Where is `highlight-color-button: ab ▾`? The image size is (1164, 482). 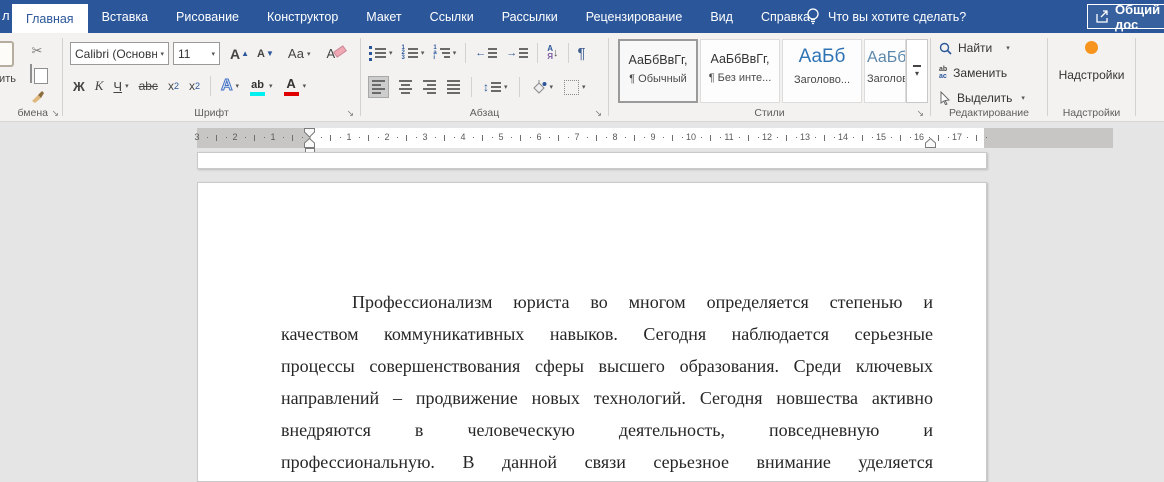 highlight-color-button: ab ▾ is located at coordinates (261, 86).